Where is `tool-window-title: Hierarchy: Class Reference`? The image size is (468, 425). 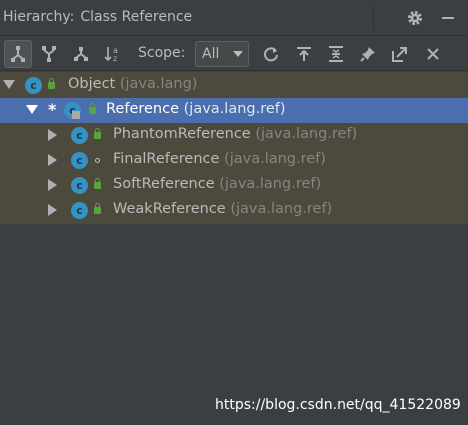
tool-window-title: Hierarchy: Class Reference is located at coordinates (97, 17).